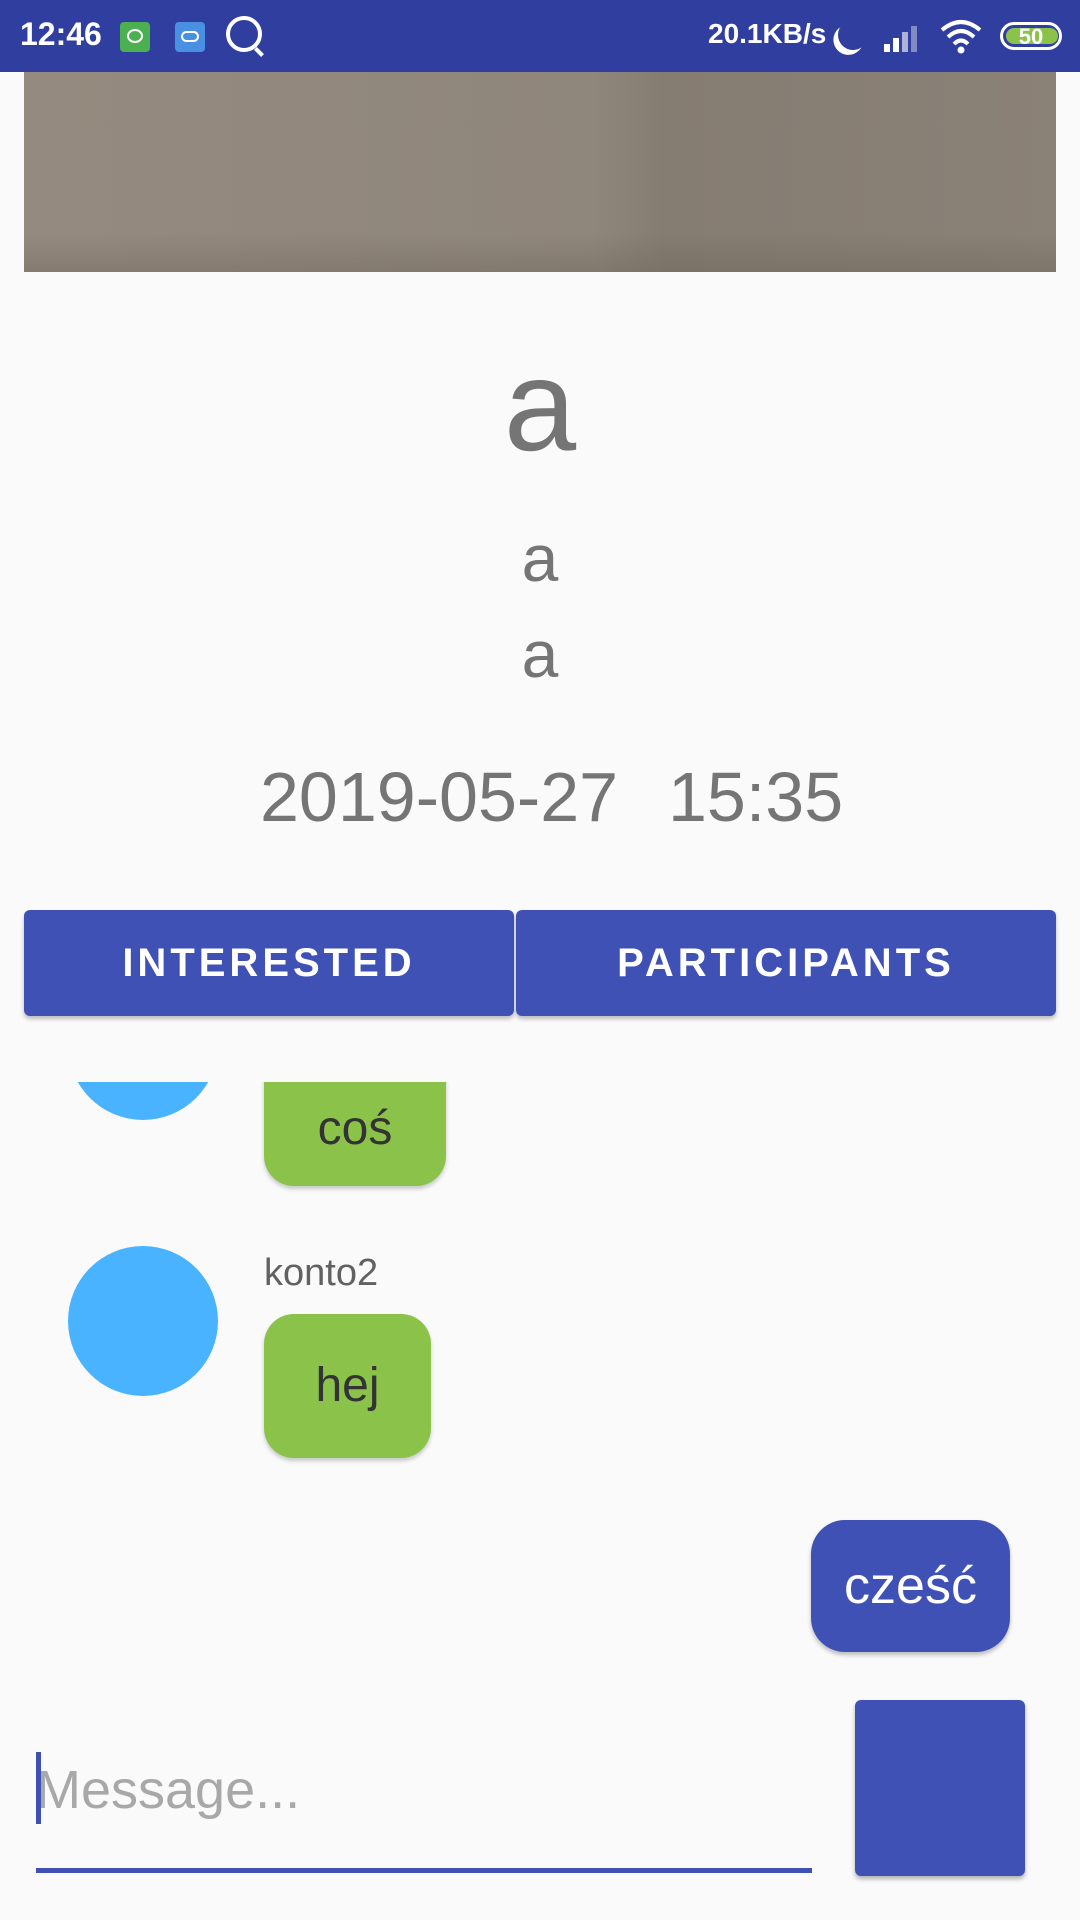 This screenshot has height=1920, width=1080. Describe the element at coordinates (269, 963) in the screenshot. I see `interested-button: INTERESTED` at that location.